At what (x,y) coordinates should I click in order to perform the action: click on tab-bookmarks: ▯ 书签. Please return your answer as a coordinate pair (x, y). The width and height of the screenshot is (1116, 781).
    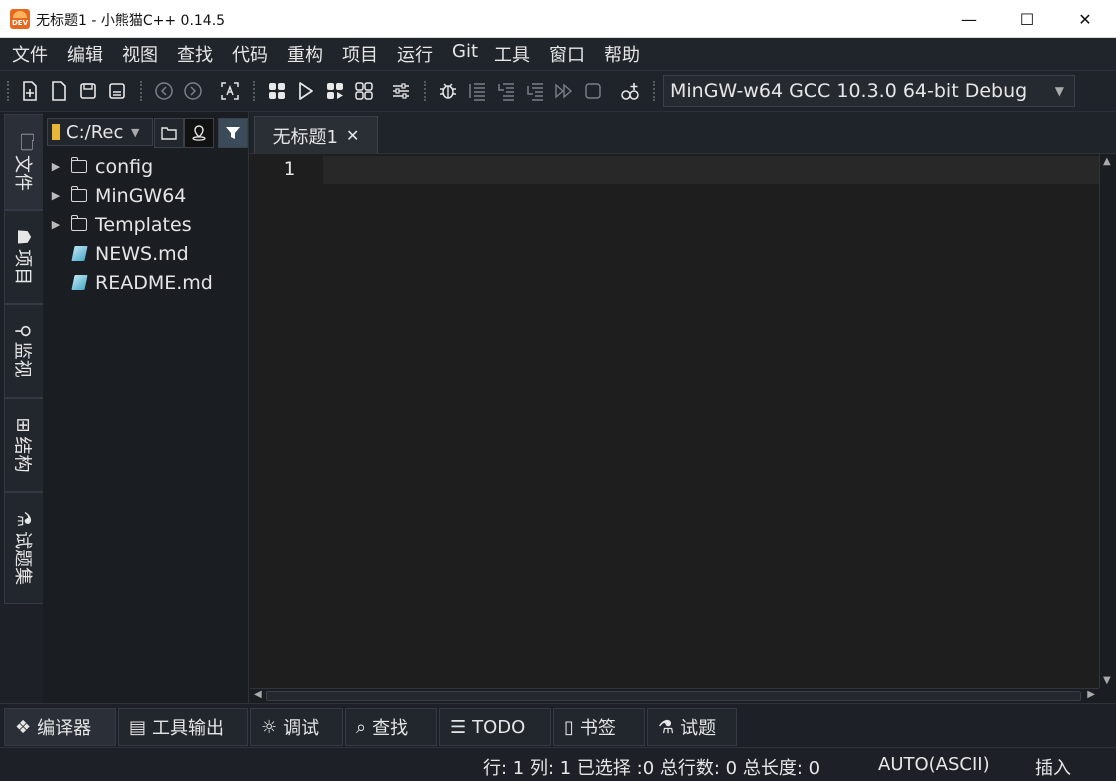
    Looking at the image, I should click on (599, 727).